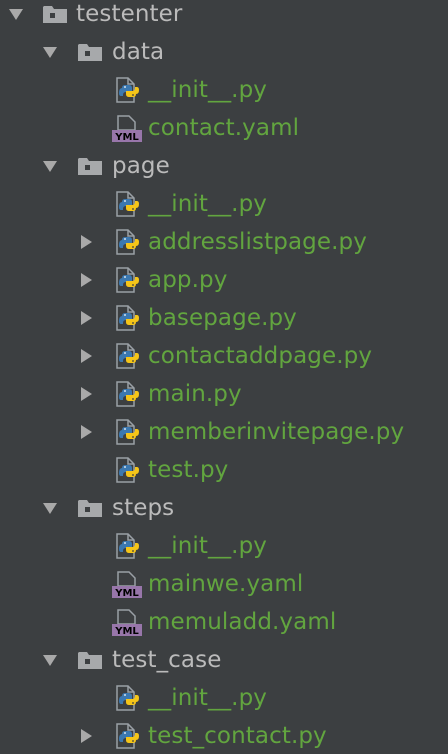 The height and width of the screenshot is (754, 448). I want to click on tree-file-row: addresslistpage.py, so click(224, 242).